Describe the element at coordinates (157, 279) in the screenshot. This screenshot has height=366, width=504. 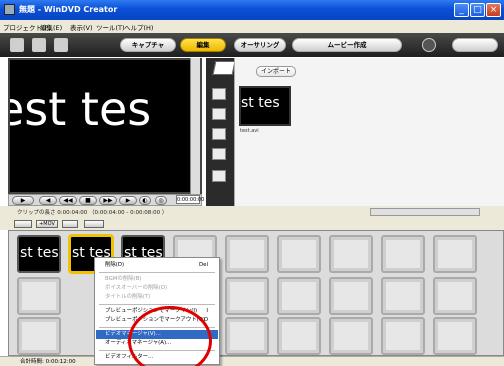
I see `menu-item-delete-bgm: BGMの削除(B)` at that location.